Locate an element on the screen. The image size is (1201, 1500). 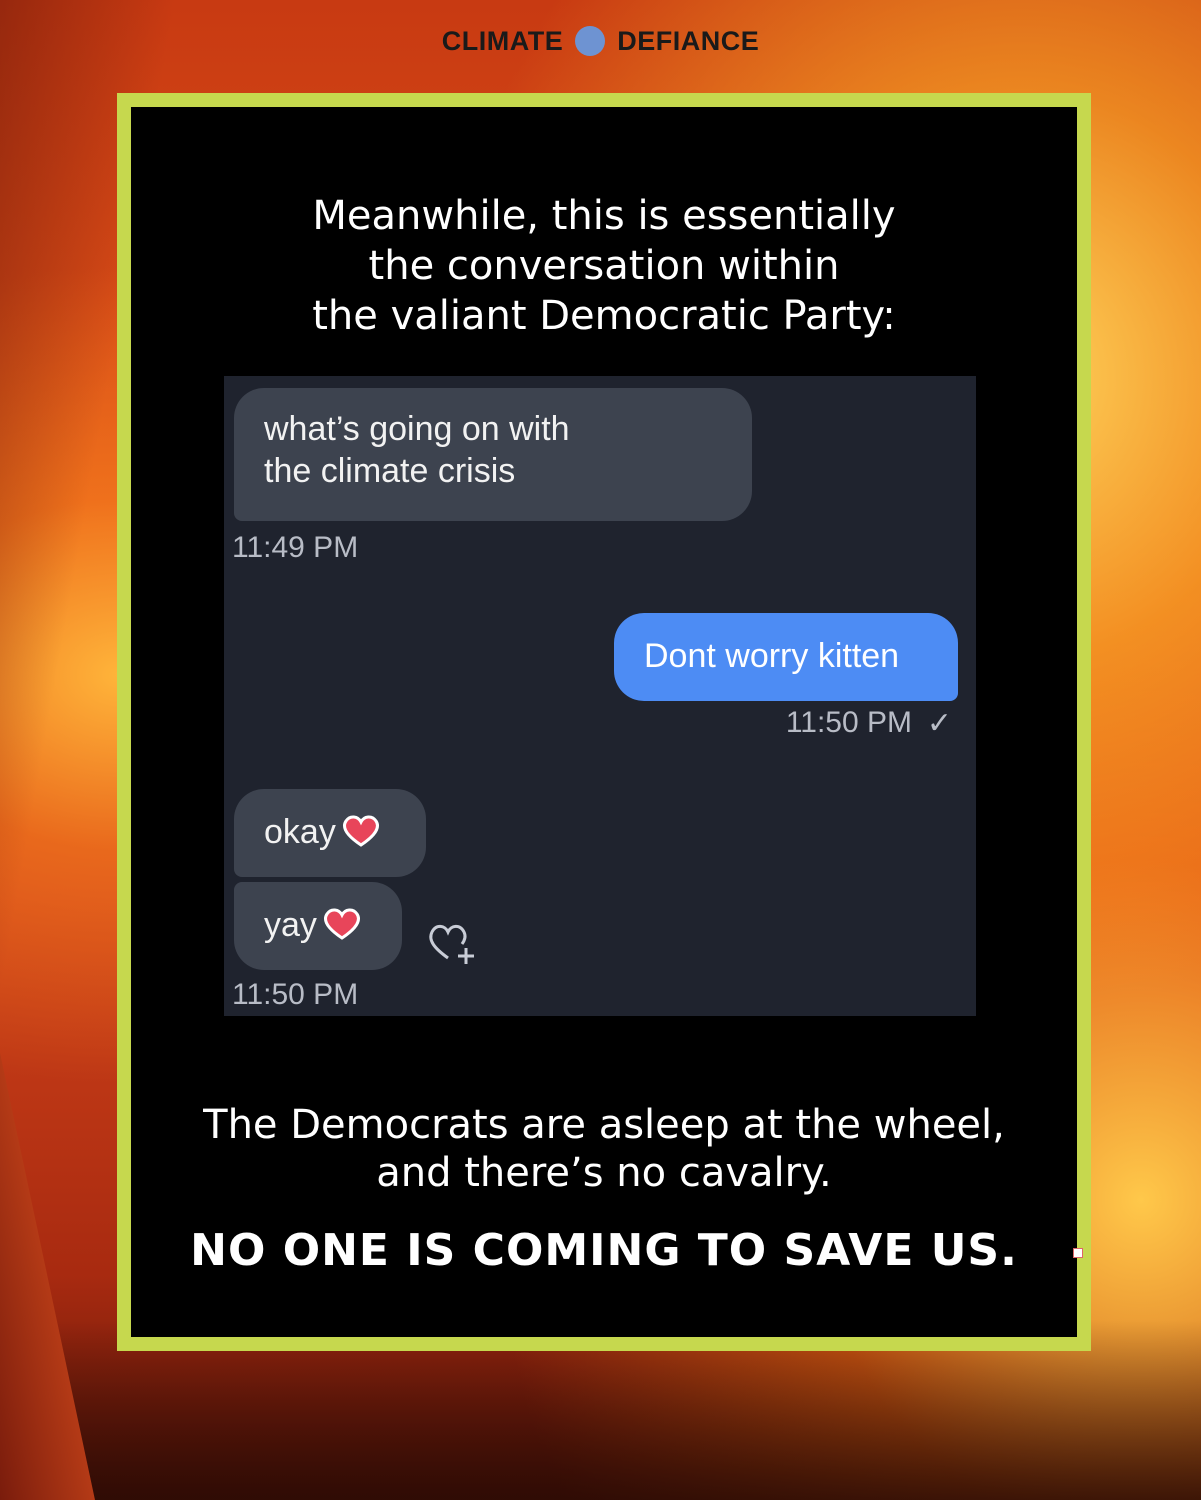
message-bubble-incoming: what’s going on with the climate crisis is located at coordinates (493, 454).